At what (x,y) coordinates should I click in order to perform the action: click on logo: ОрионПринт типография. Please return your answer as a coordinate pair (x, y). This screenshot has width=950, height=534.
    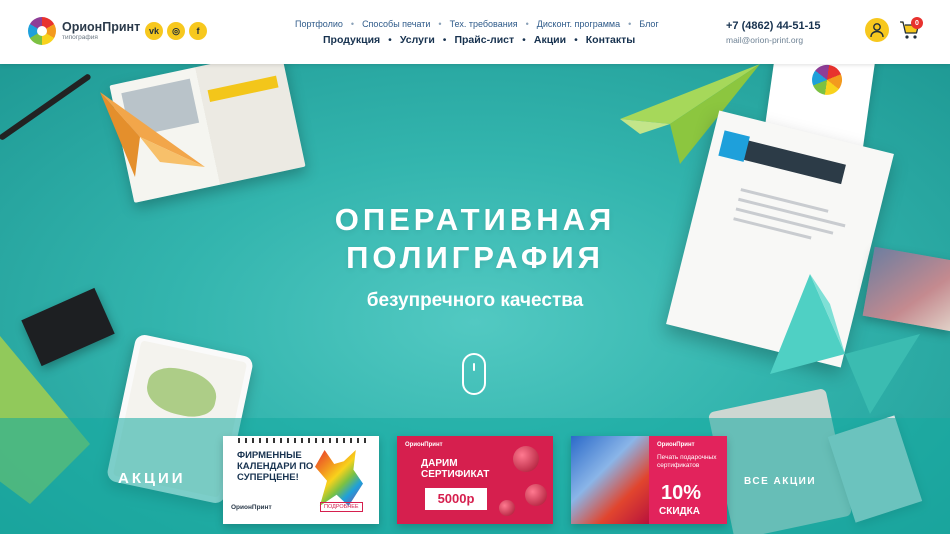
    Looking at the image, I should click on (84, 31).